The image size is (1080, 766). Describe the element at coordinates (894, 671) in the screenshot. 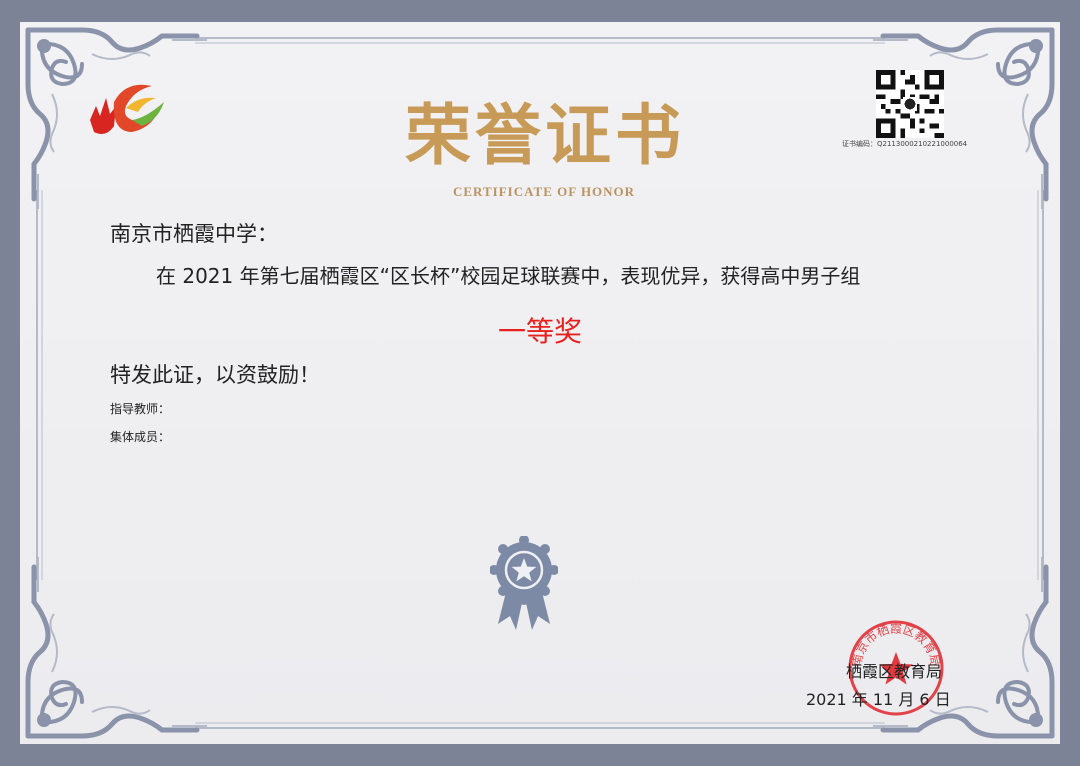

I see `issuer-name: 栖霞区教育局` at that location.